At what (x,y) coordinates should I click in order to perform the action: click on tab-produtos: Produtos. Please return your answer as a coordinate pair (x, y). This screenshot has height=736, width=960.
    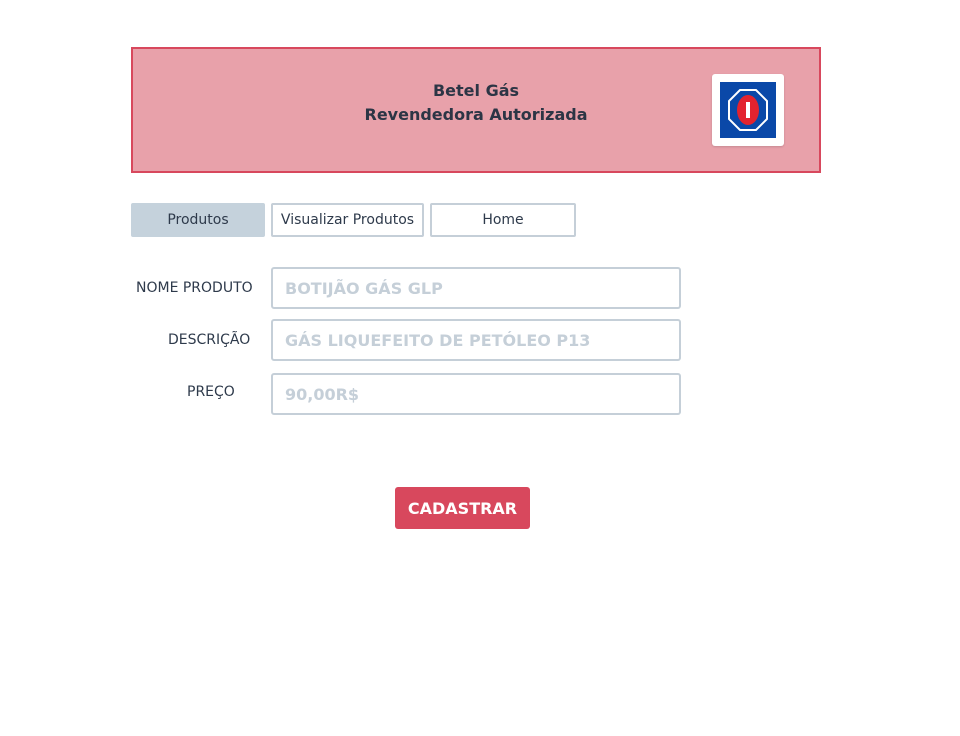
    Looking at the image, I should click on (198, 220).